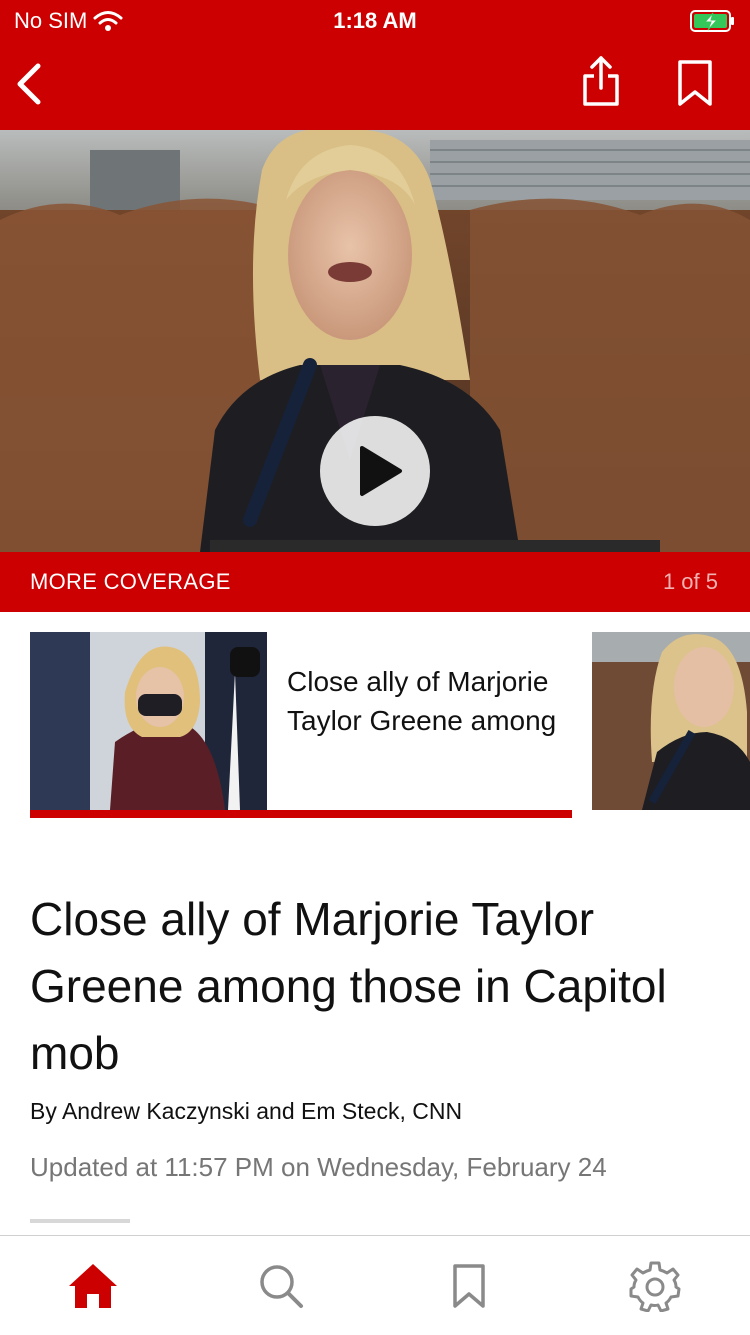  I want to click on gear-icon, so click(655, 1286).